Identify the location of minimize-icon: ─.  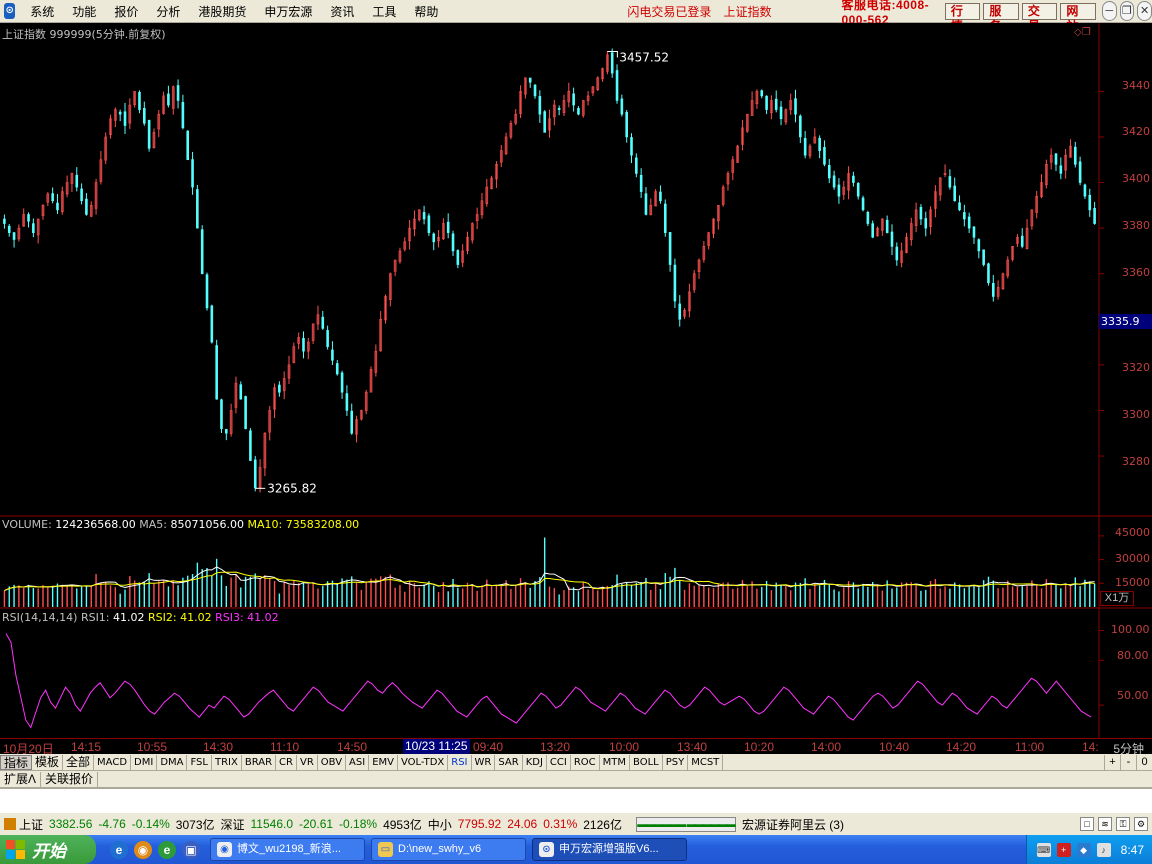
(1109, 11).